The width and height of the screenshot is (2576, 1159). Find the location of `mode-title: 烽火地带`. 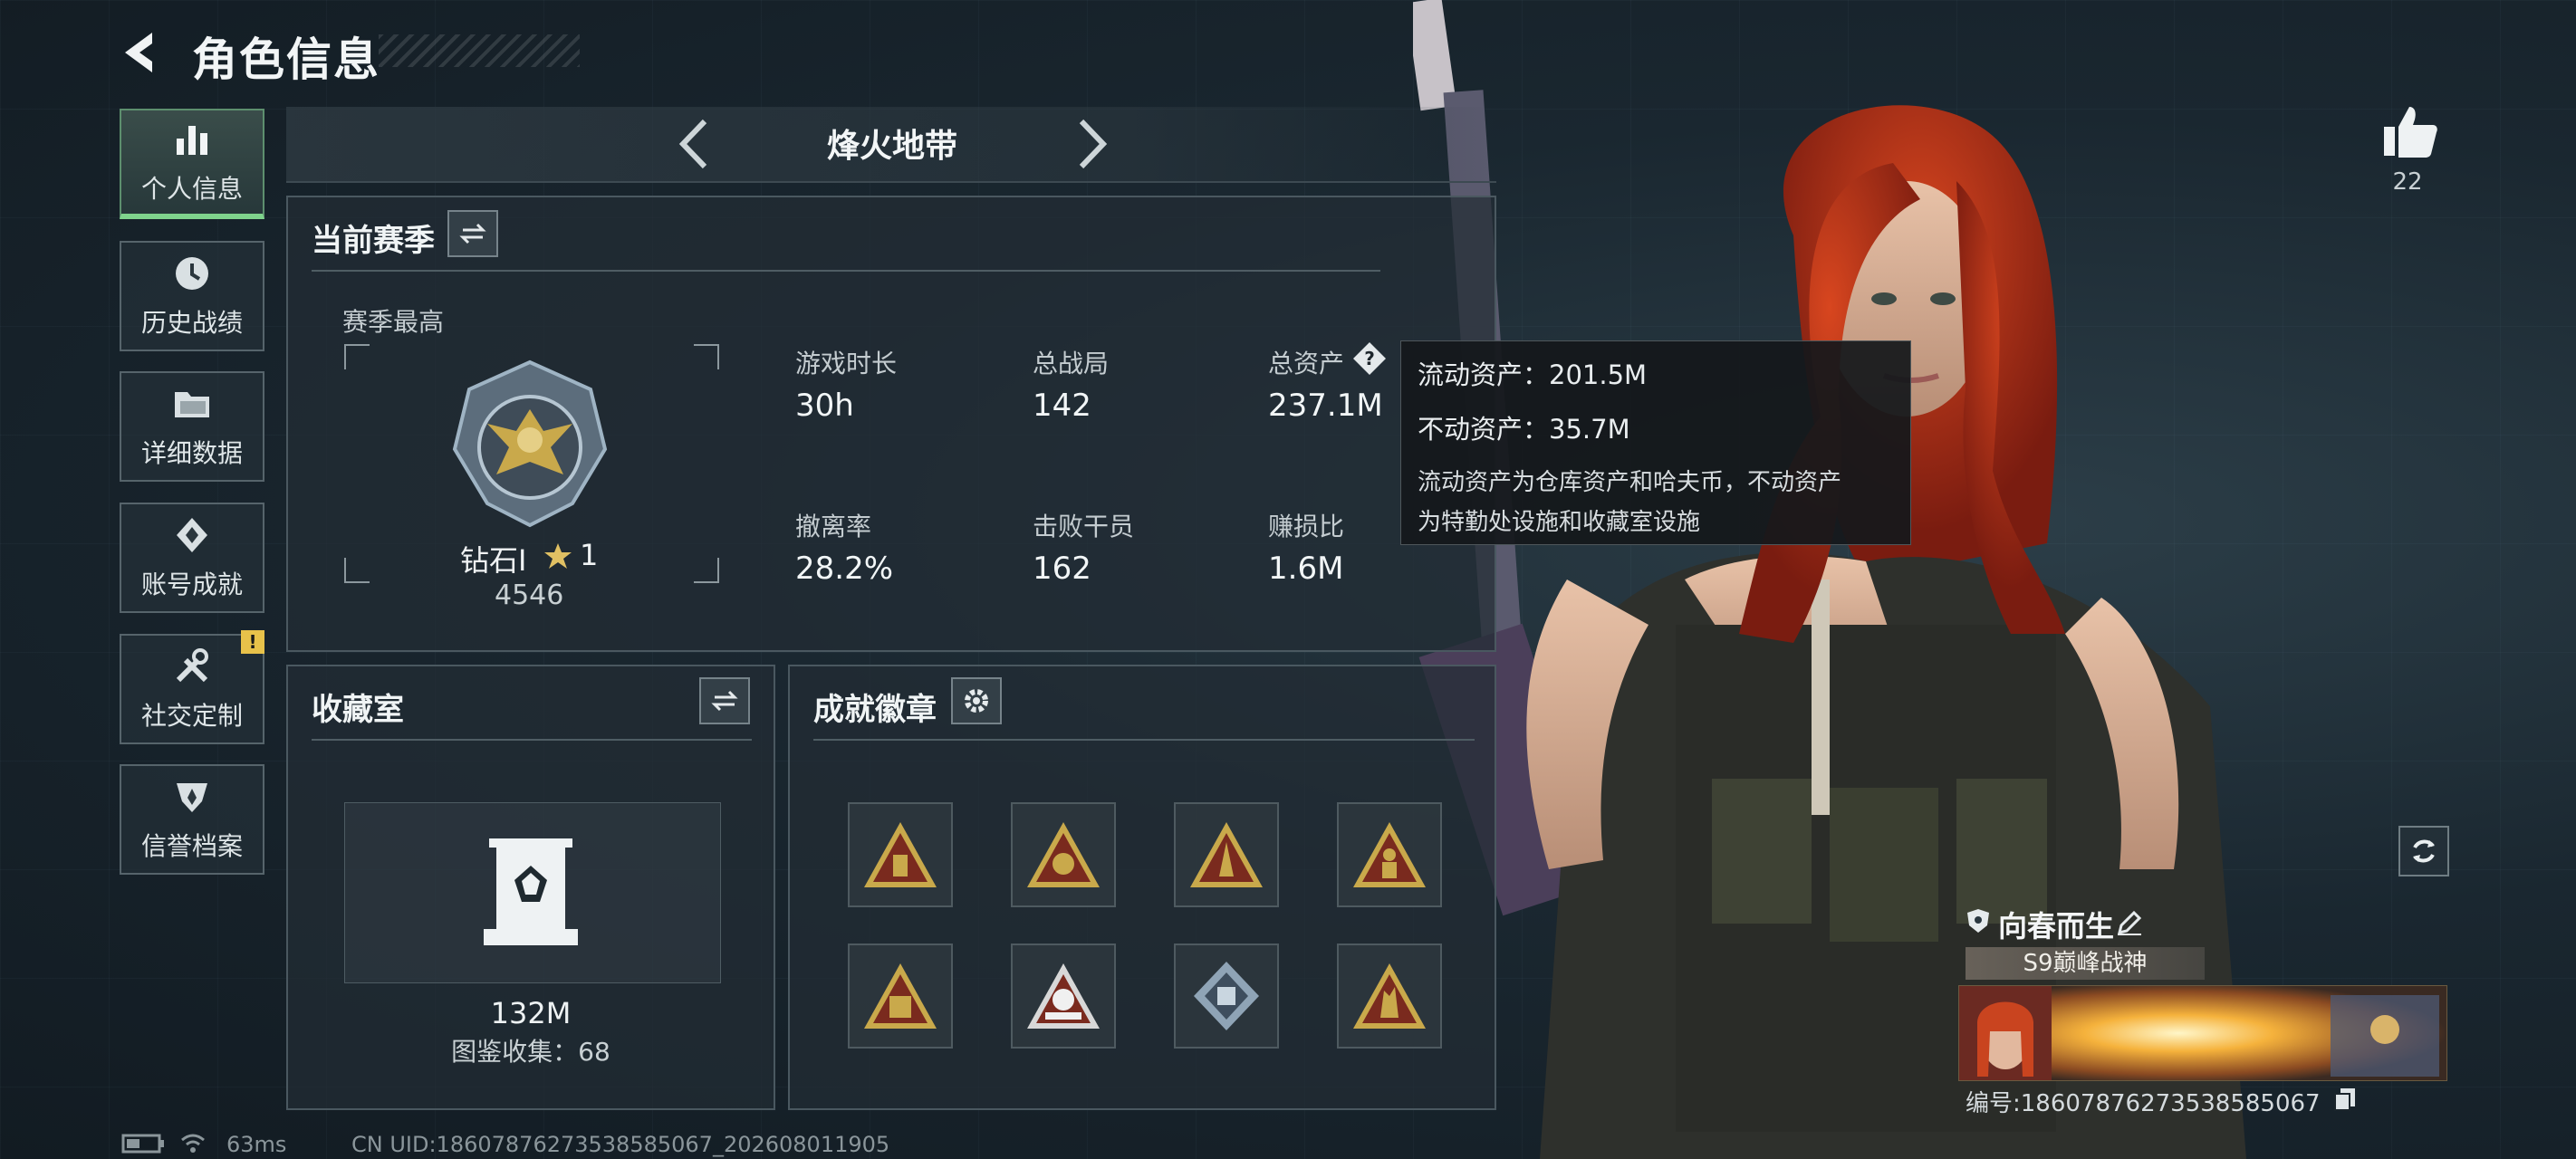

mode-title: 烽火地带 is located at coordinates (891, 146).